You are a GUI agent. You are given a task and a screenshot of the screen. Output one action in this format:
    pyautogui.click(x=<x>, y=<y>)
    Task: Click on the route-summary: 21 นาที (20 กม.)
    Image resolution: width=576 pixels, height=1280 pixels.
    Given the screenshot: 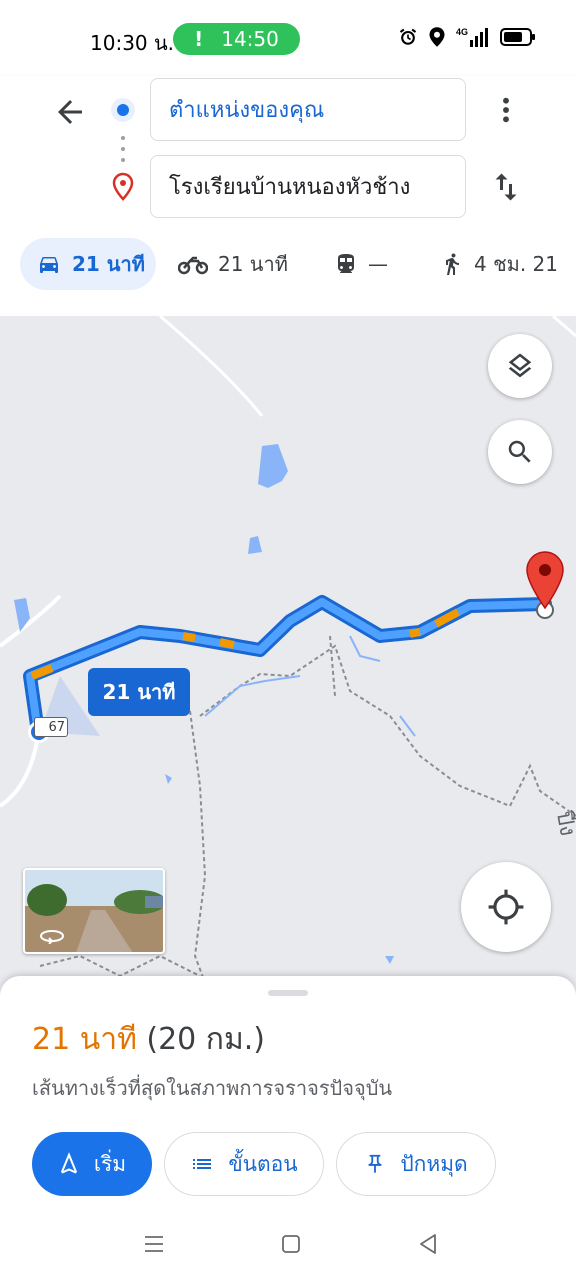 What is the action you would take?
    pyautogui.click(x=148, y=1039)
    